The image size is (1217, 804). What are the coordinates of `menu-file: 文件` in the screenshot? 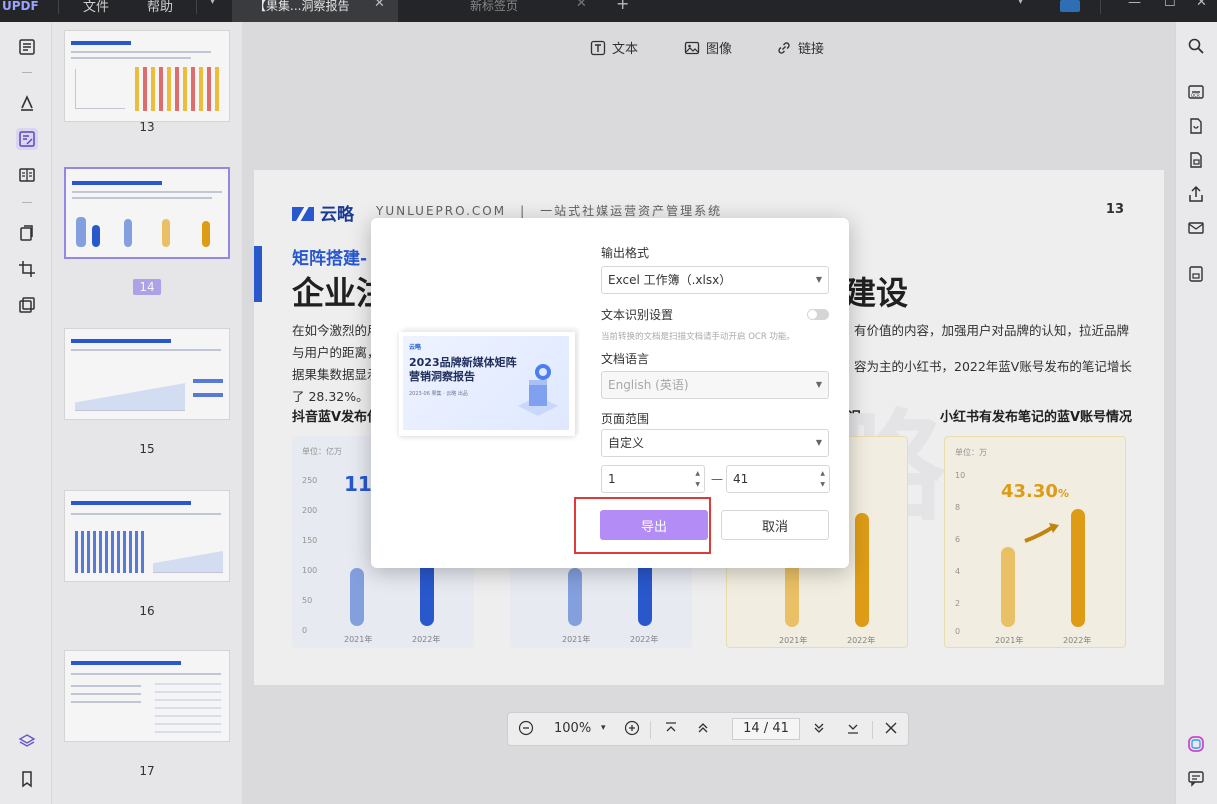 It's located at (96, 7).